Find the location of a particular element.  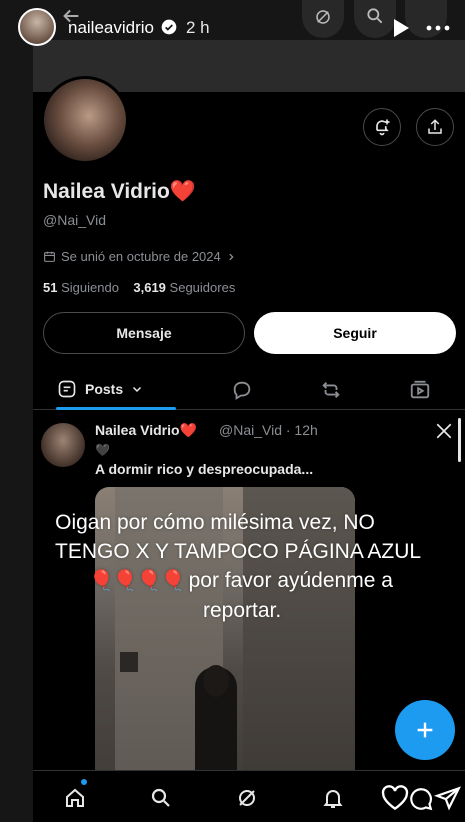

calendar-icon is located at coordinates (49, 256).